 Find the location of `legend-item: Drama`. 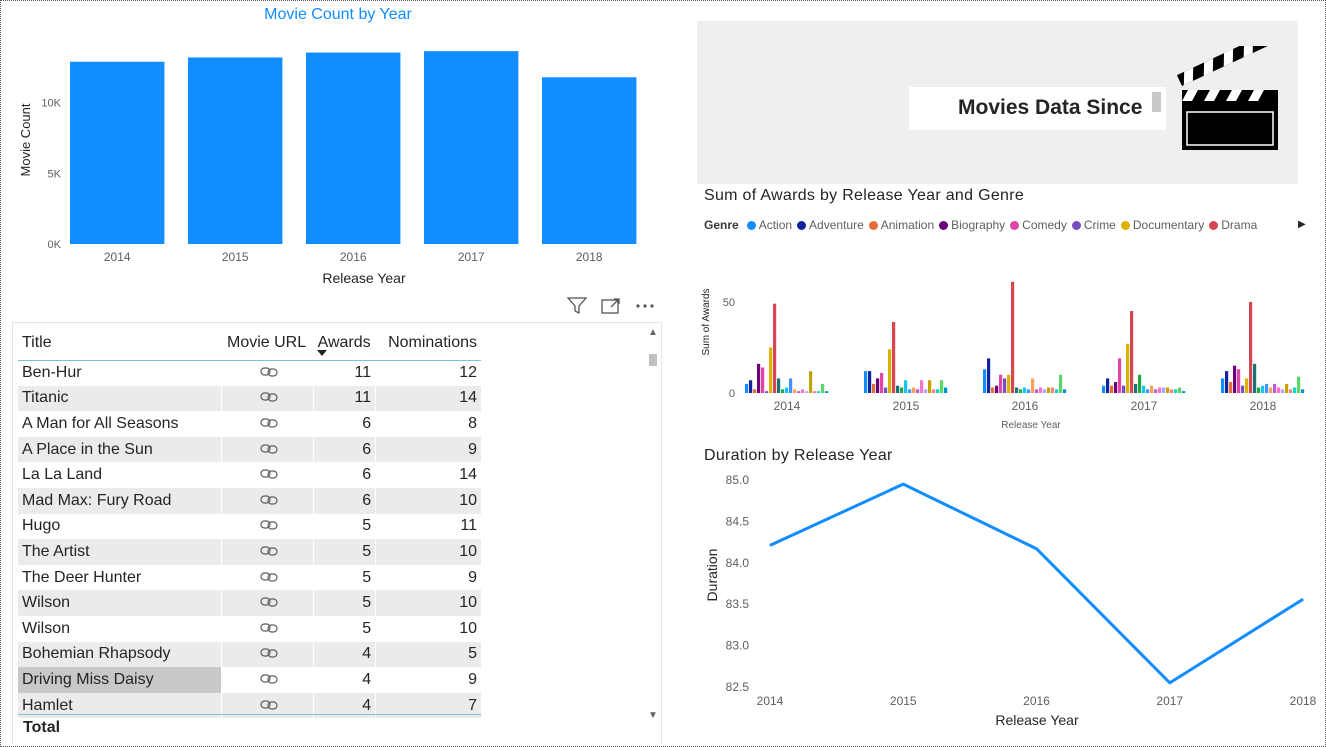

legend-item: Drama is located at coordinates (1233, 225).